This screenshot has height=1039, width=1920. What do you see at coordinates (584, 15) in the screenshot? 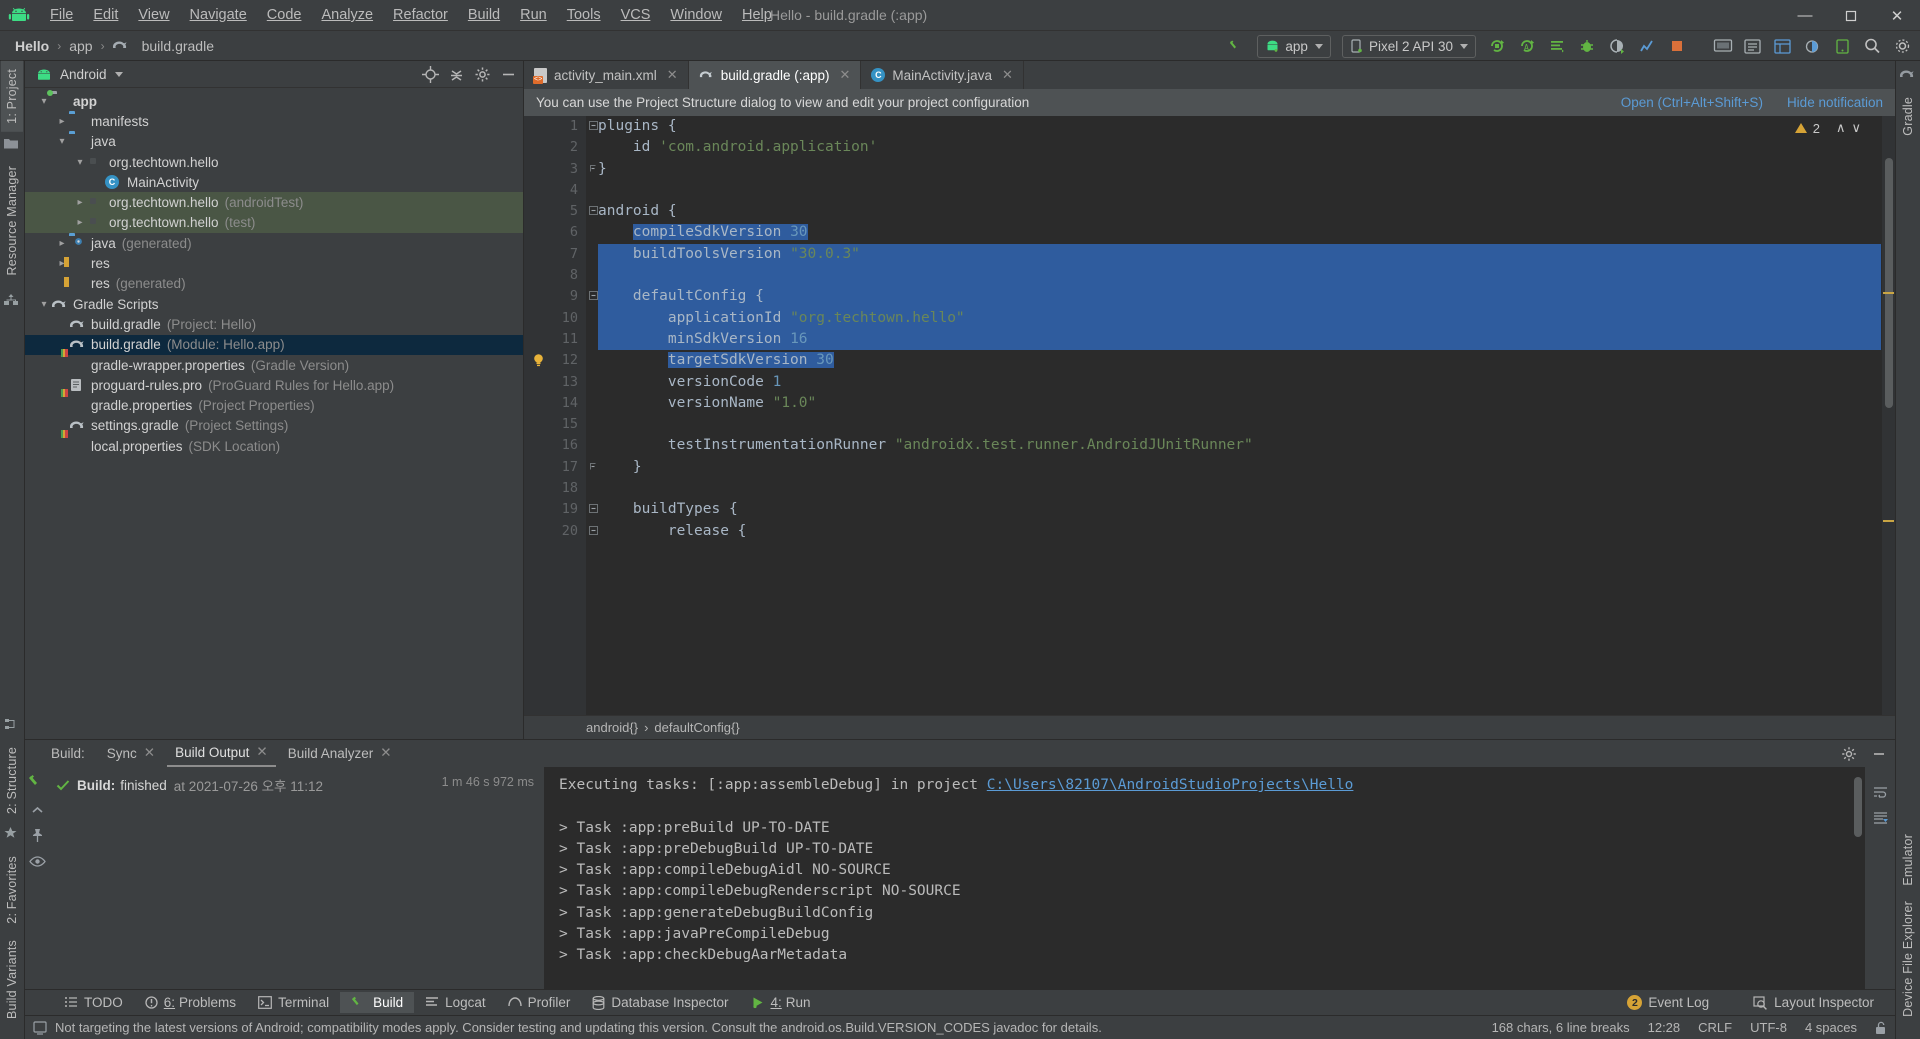
I see `menu-tools: Tools` at bounding box center [584, 15].